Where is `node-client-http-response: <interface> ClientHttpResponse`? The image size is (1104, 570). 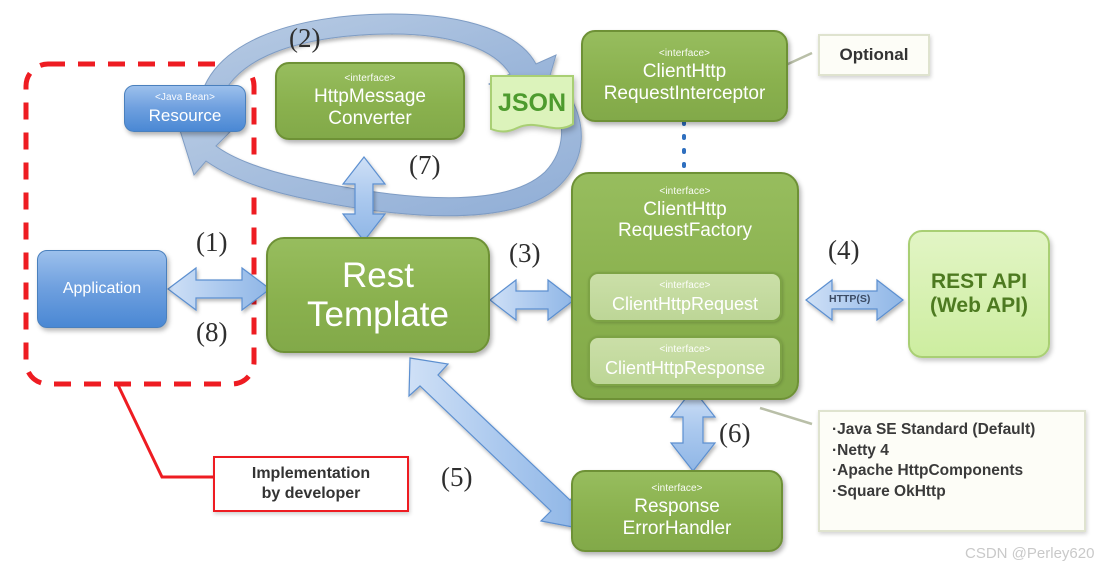 node-client-http-response: <interface> ClientHttpResponse is located at coordinates (685, 361).